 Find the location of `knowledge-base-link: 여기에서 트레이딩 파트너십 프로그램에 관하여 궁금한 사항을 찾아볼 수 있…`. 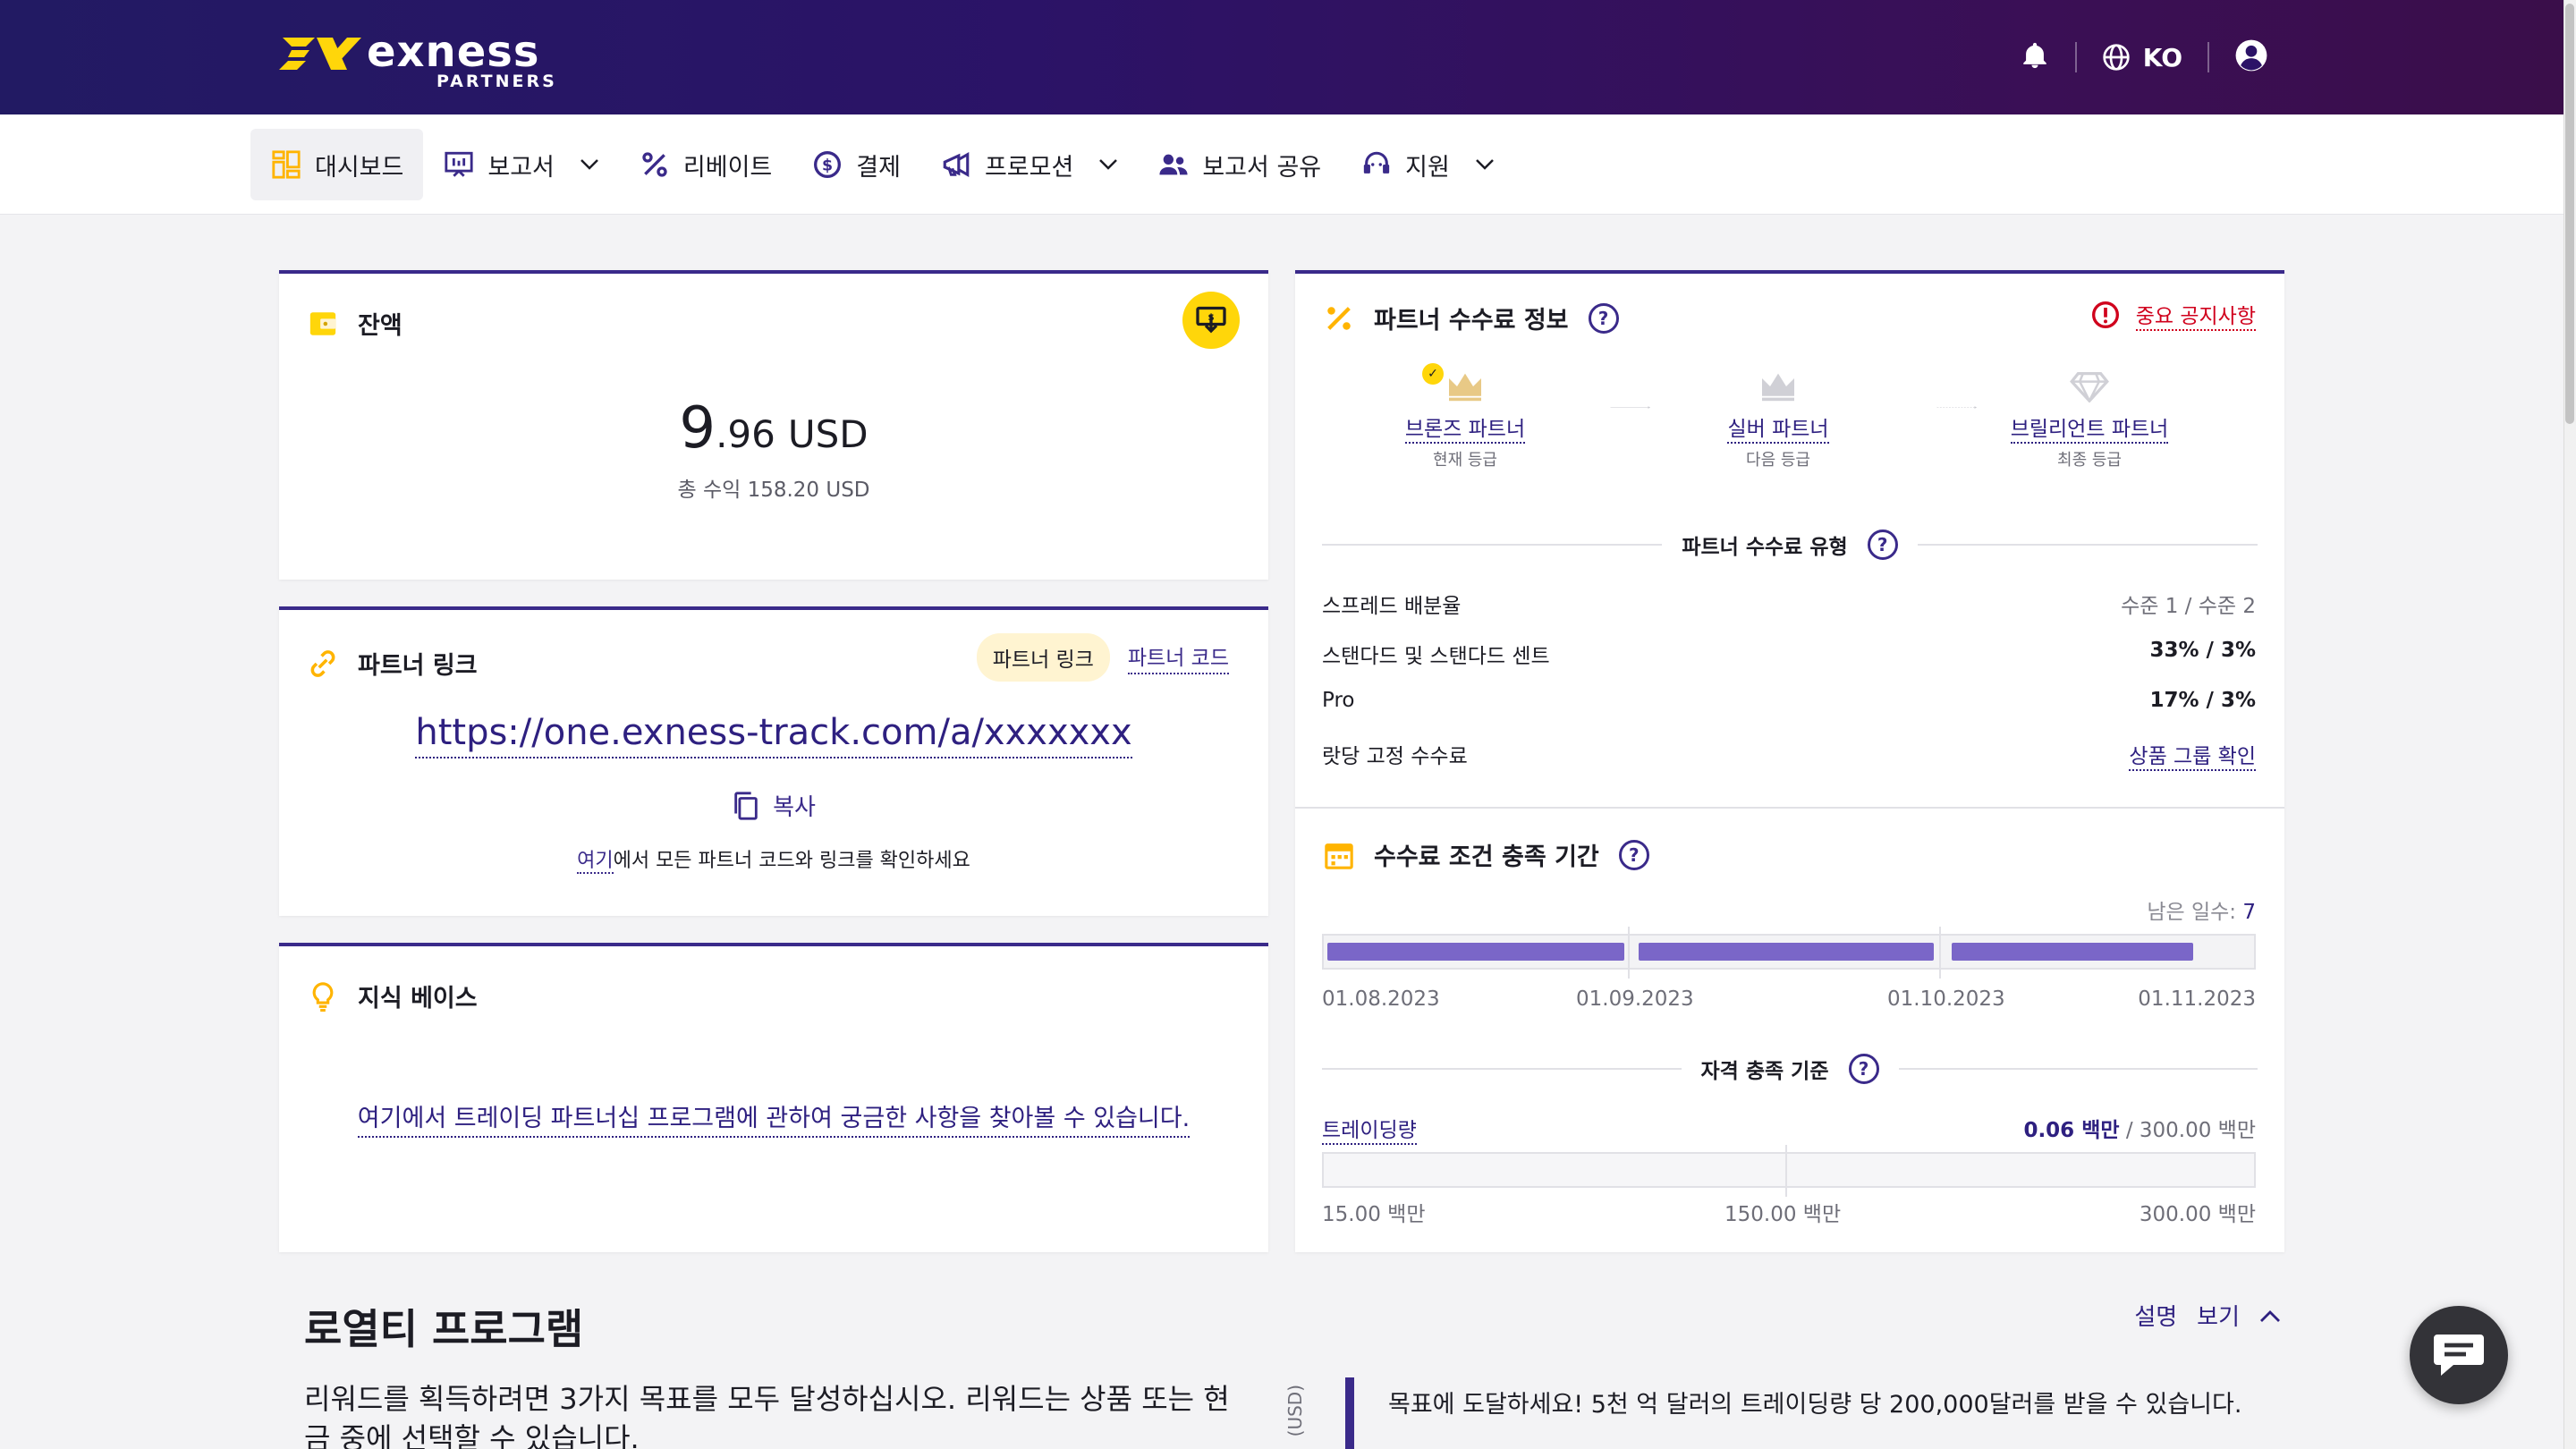

knowledge-base-link: 여기에서 트레이딩 파트너십 프로그램에 관하여 궁금한 사항을 찾아볼 수 있… is located at coordinates (773, 1118).